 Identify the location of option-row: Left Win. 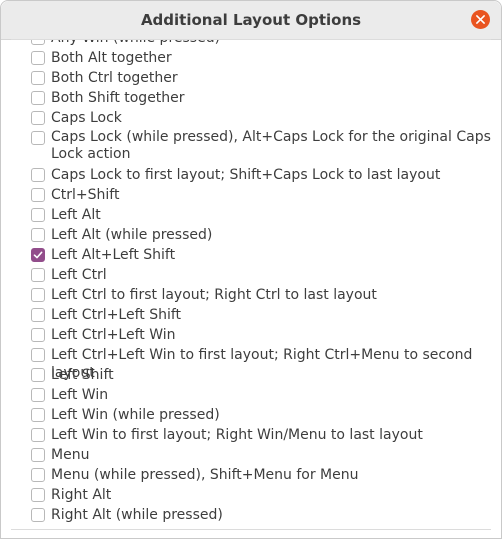
(251, 396).